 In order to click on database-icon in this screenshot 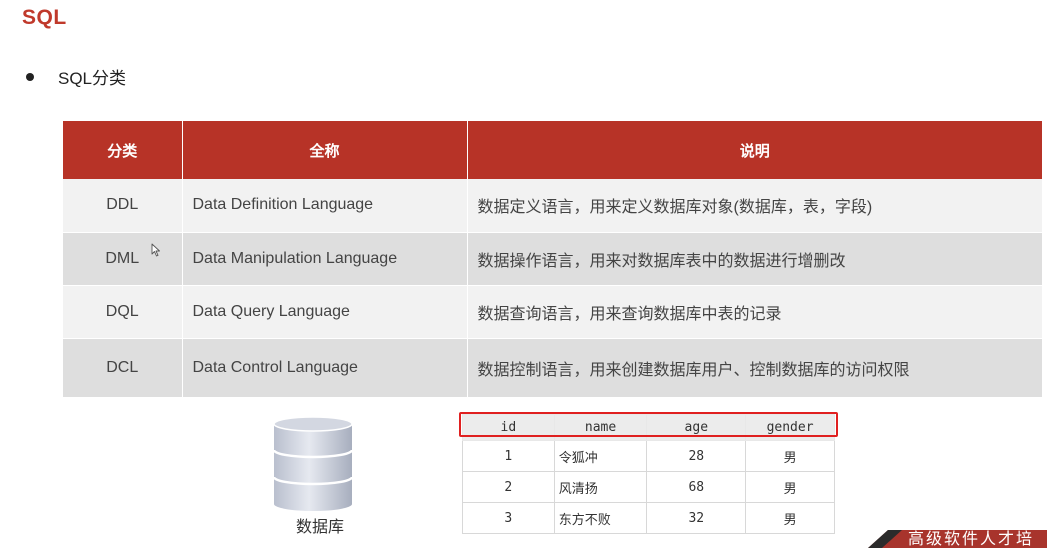, I will do `click(313, 463)`.